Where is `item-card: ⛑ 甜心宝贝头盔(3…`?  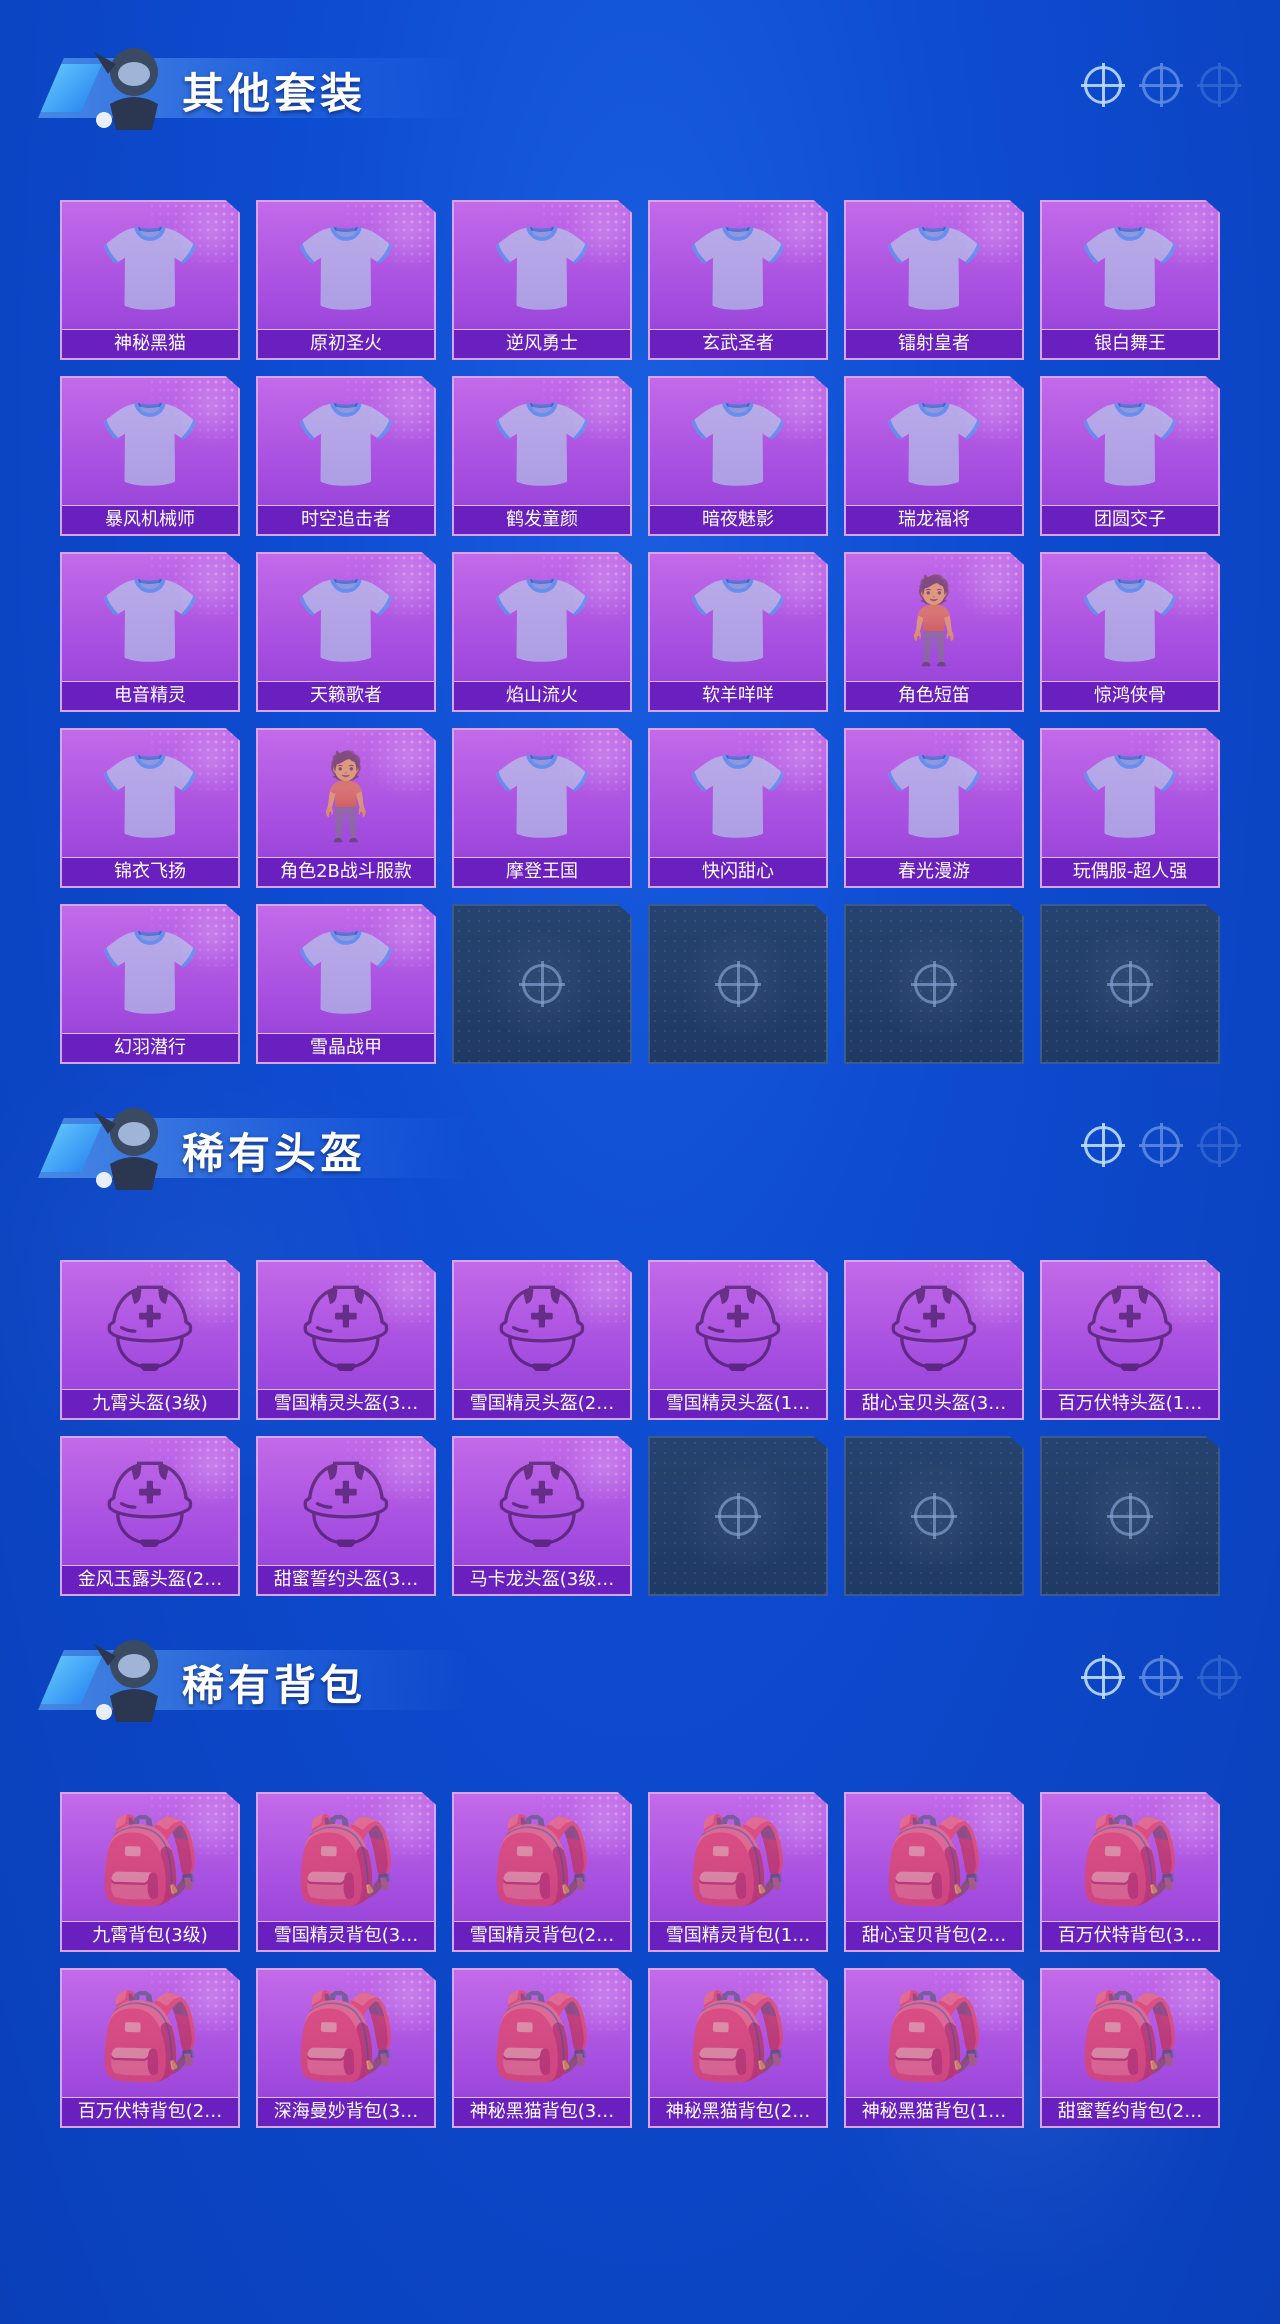 item-card: ⛑ 甜心宝贝头盔(3… is located at coordinates (934, 1340).